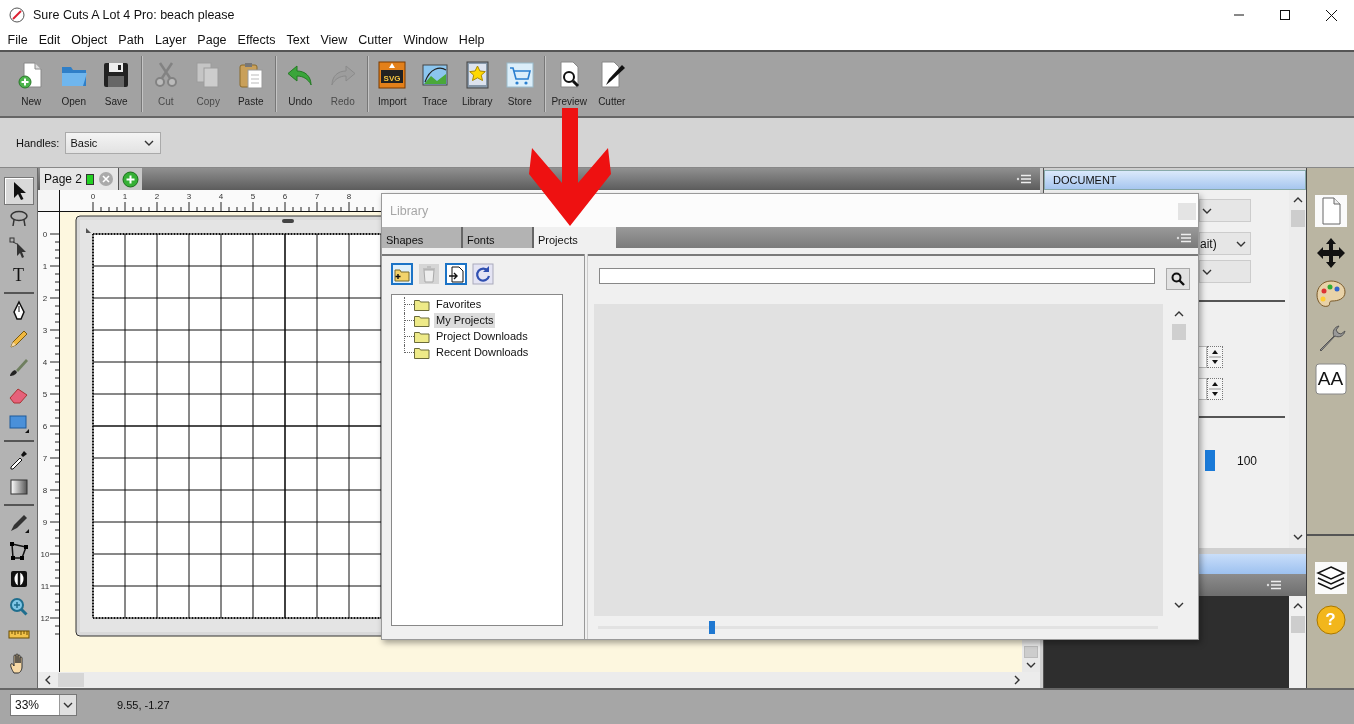  Describe the element at coordinates (611, 84) in the screenshot. I see `cutter-button: Cutter` at that location.